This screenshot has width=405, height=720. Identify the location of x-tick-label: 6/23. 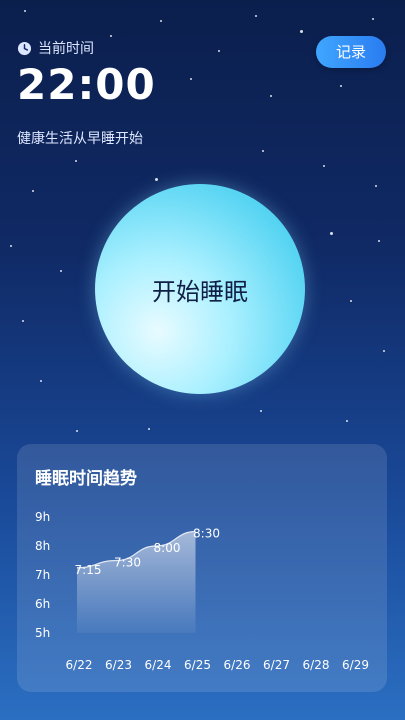
(118, 665).